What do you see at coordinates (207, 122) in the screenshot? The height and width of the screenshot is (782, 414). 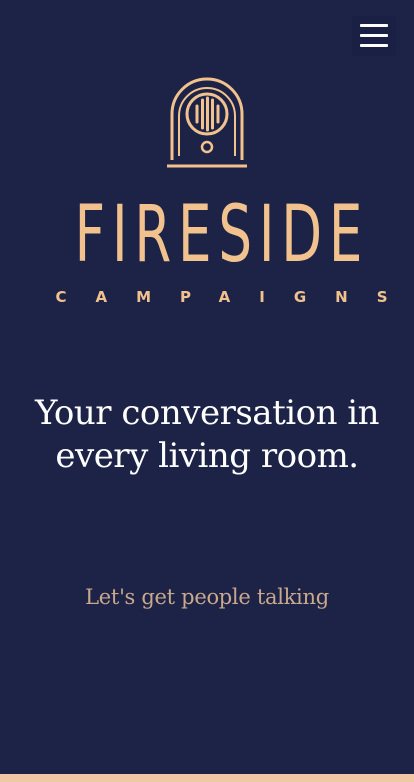 I see `vintage-radio-icon` at bounding box center [207, 122].